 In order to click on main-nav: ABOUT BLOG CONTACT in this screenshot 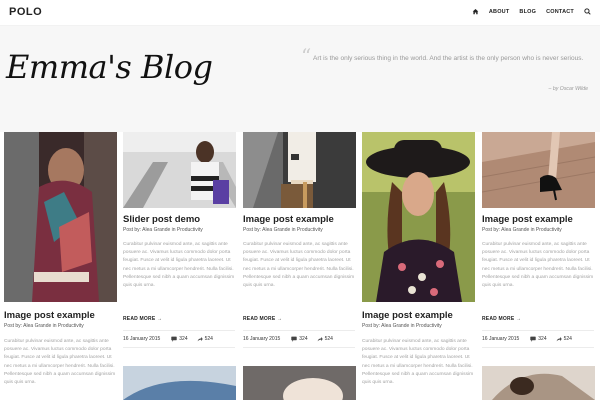, I will do `click(531, 11)`.